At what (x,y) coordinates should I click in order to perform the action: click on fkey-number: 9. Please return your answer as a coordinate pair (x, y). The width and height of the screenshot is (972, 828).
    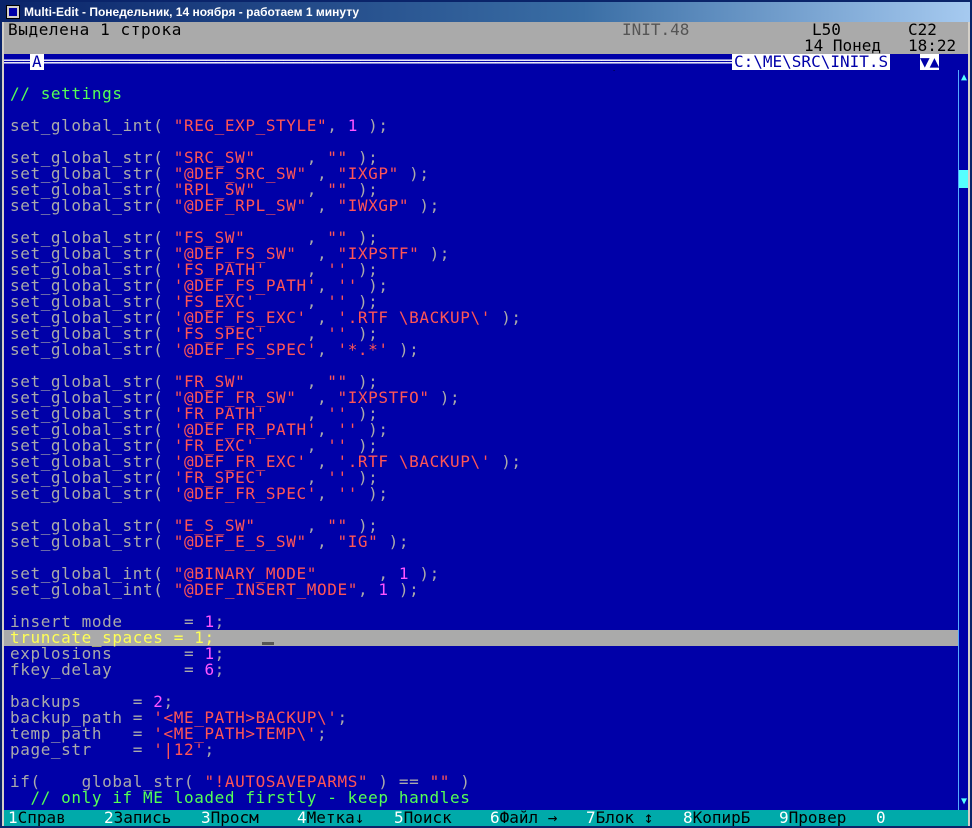
    Looking at the image, I should click on (784, 818).